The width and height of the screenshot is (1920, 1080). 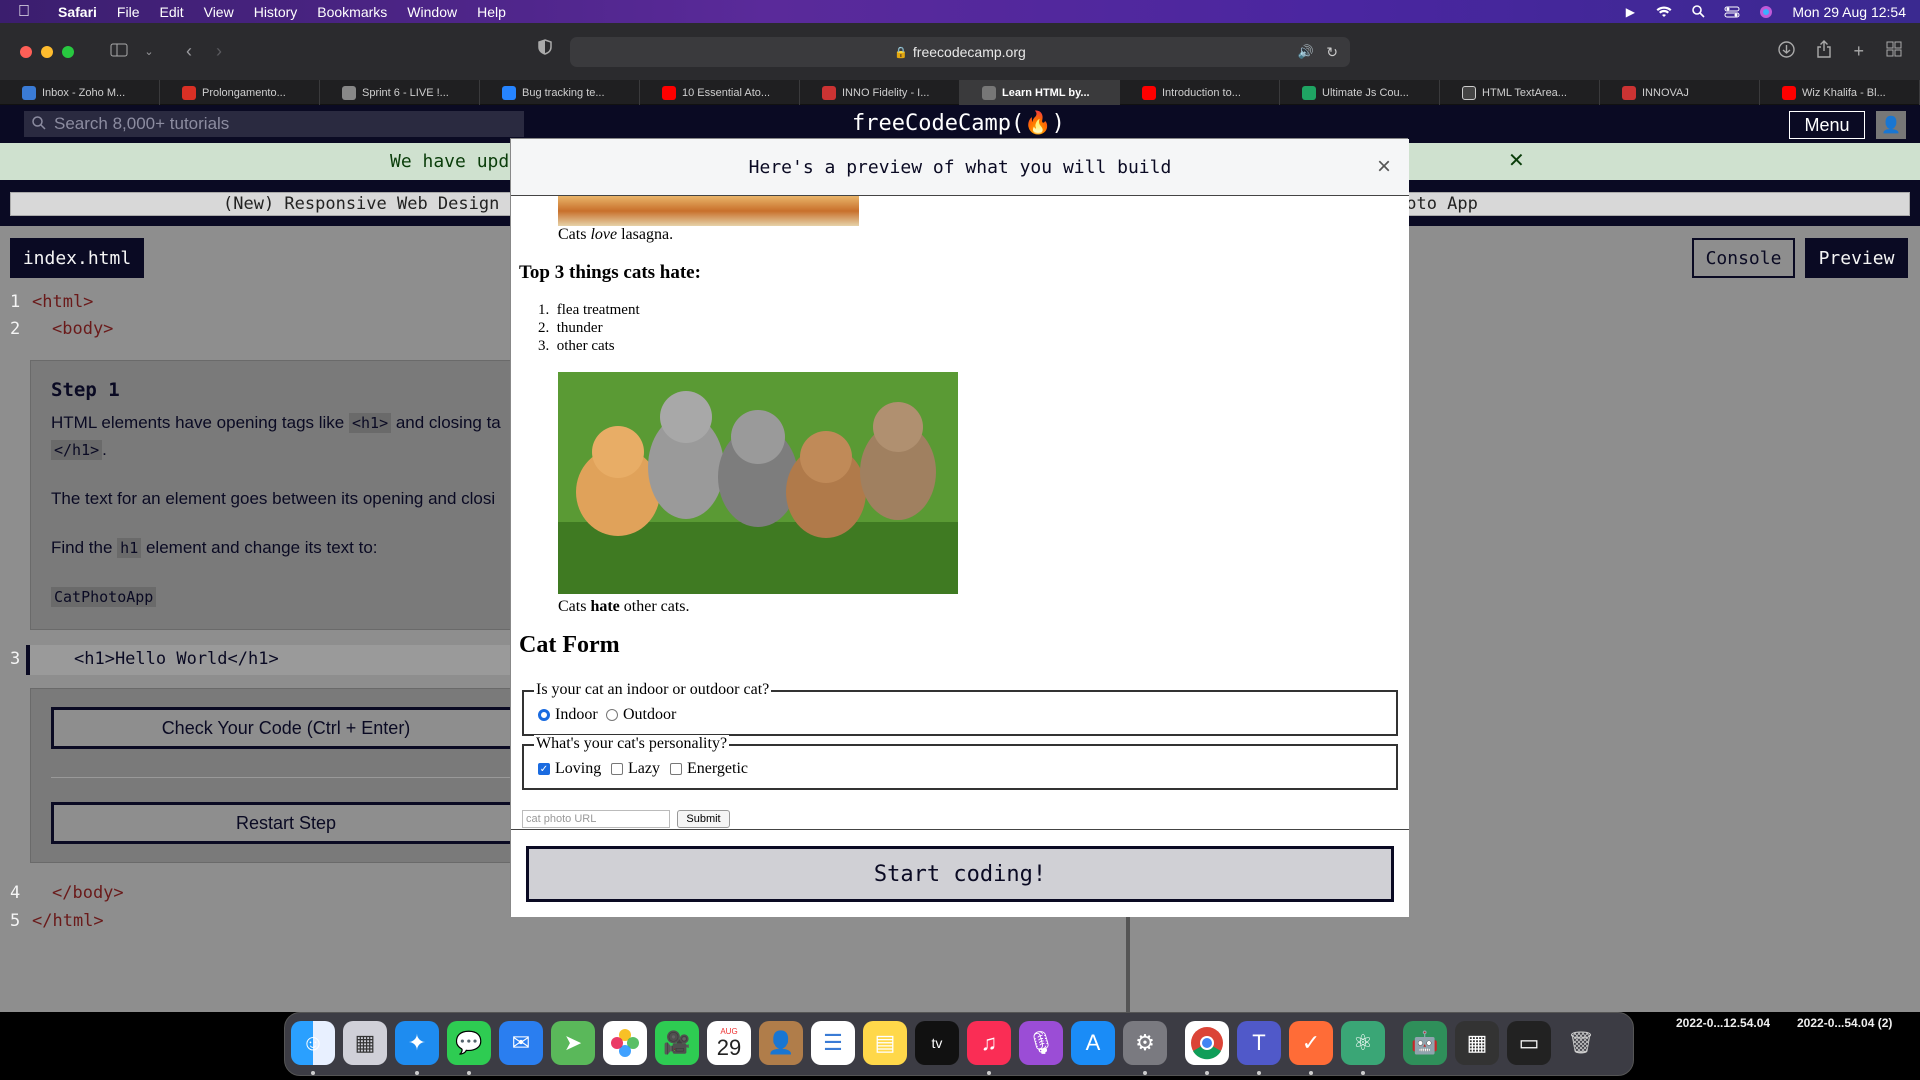 I want to click on downloads-icon, so click(x=1787, y=51).